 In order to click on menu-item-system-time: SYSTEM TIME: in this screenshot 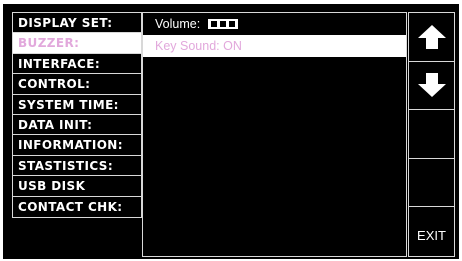, I will do `click(77, 105)`.